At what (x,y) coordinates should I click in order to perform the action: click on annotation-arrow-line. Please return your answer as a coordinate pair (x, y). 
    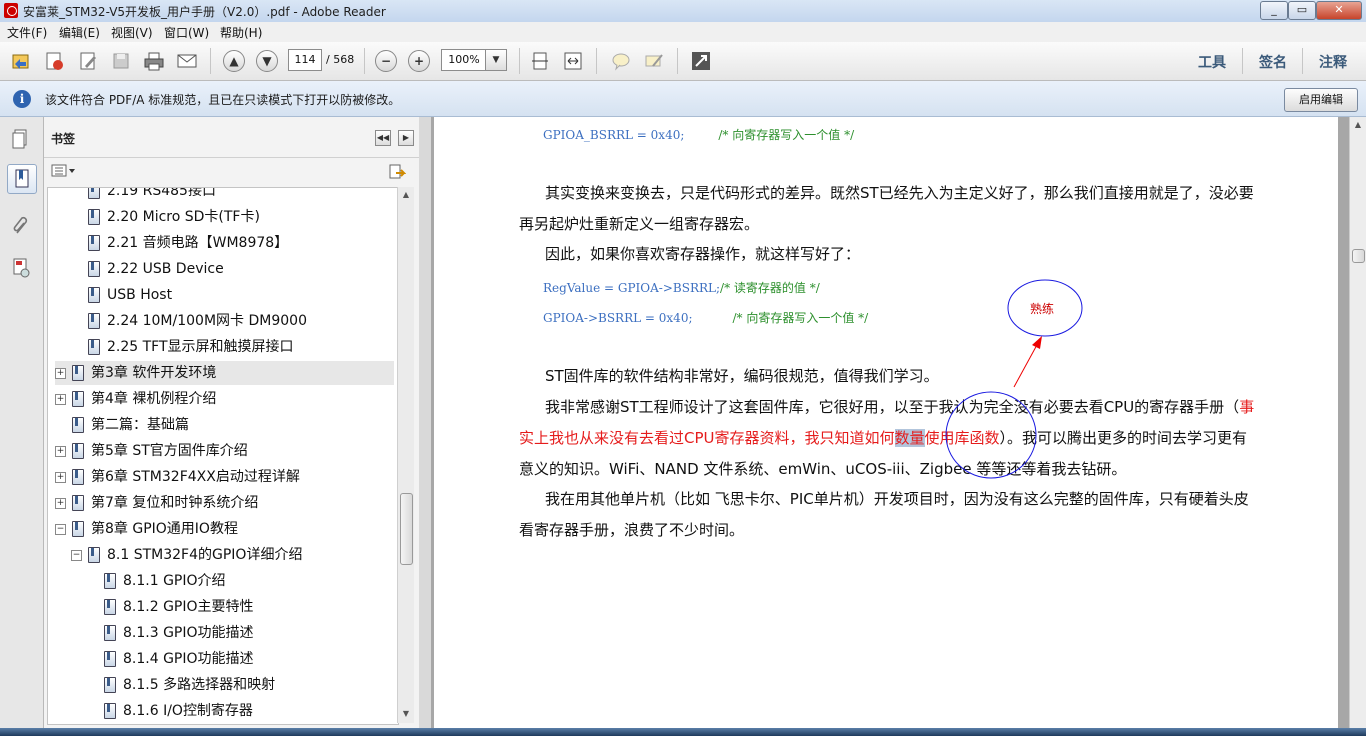
    Looking at the image, I should click on (1026, 365).